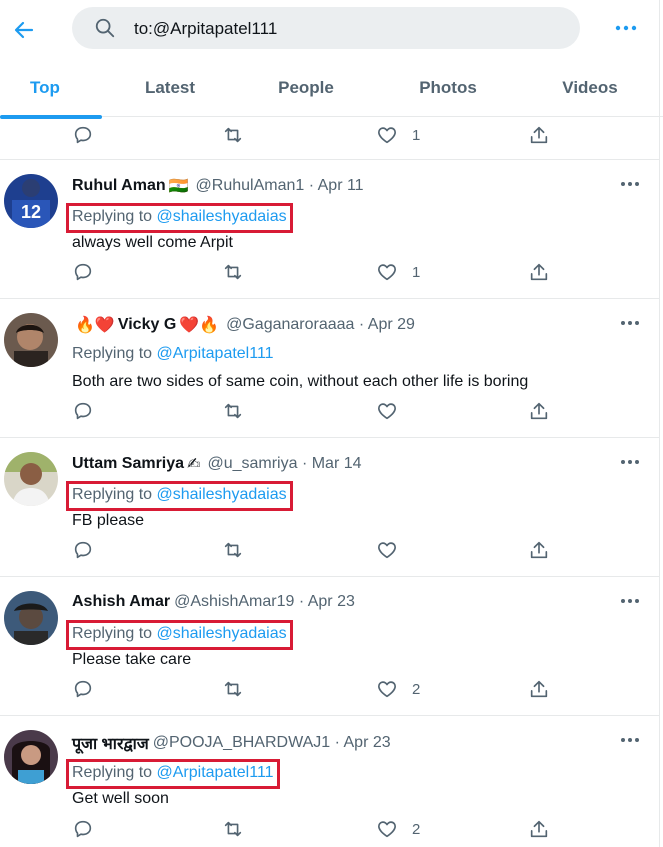  Describe the element at coordinates (284, 464) in the screenshot. I see `handle-and-date: @u_samriya · Mar 14` at that location.